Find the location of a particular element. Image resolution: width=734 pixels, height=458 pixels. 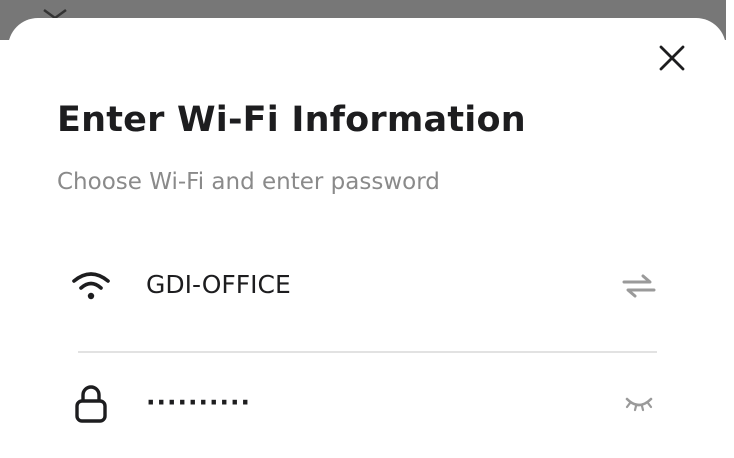

switch-network-button is located at coordinates (639, 286).